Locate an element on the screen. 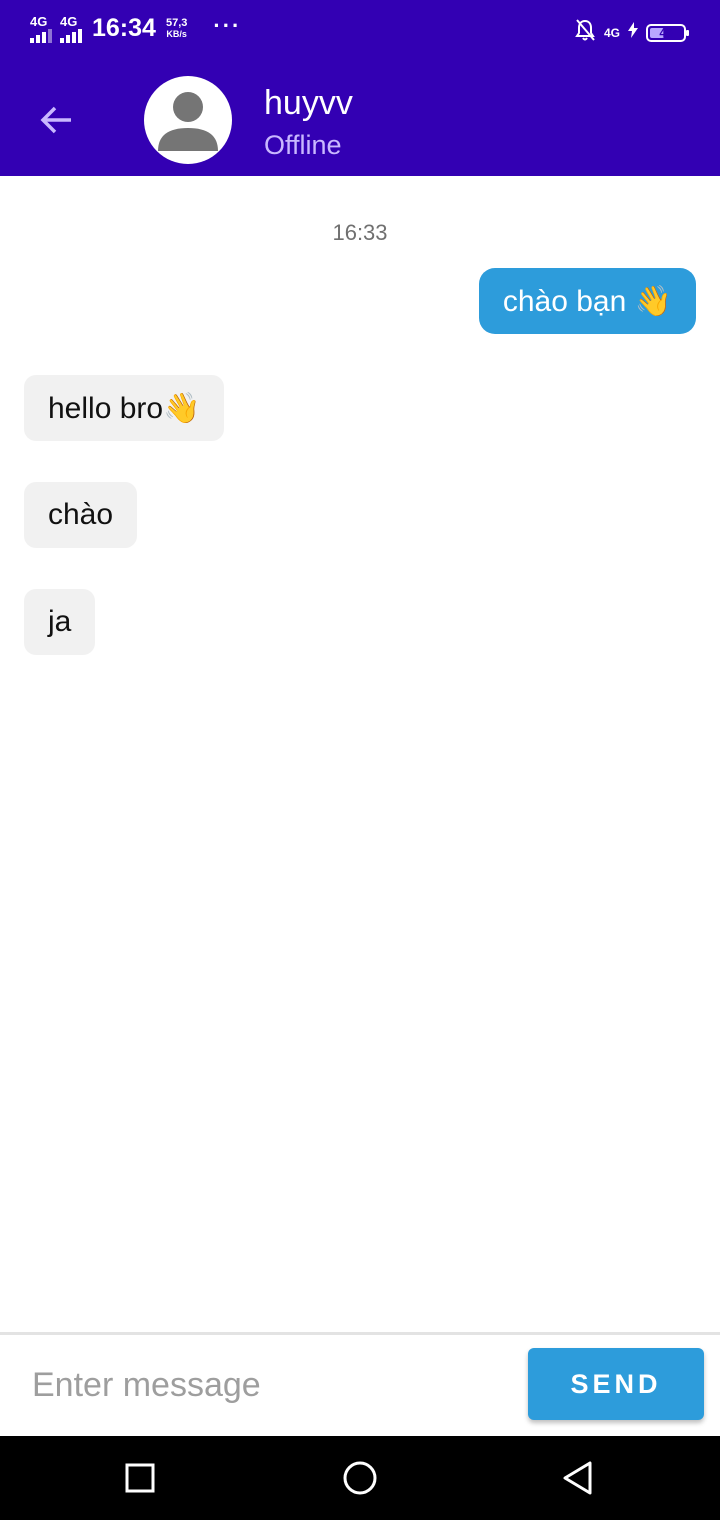 This screenshot has width=720, height=1520. notifications-off-icon is located at coordinates (585, 32).